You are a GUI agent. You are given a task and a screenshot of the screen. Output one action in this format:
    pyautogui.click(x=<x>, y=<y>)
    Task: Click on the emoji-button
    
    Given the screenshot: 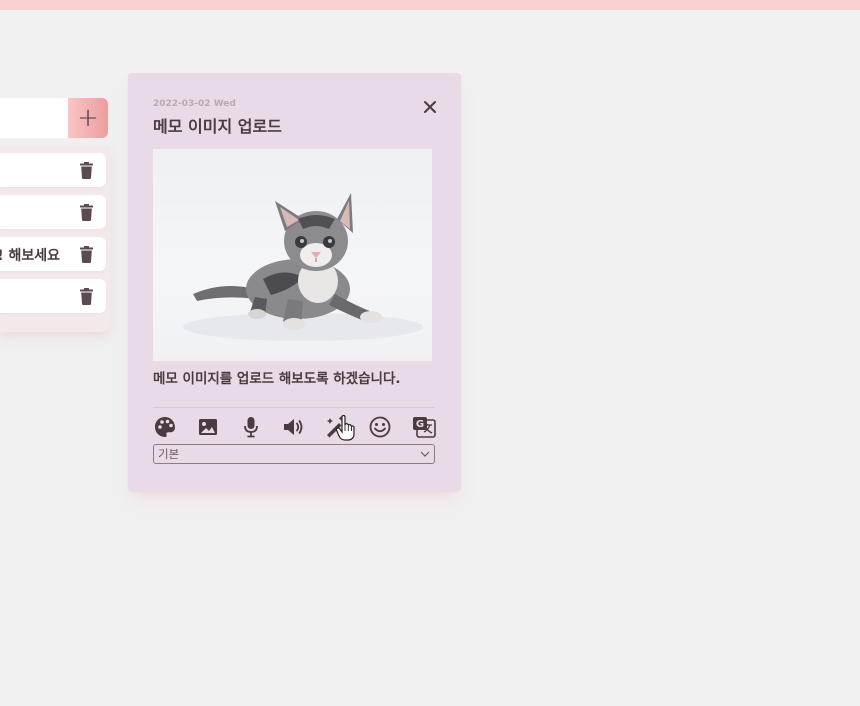 What is the action you would take?
    pyautogui.click(x=380, y=427)
    